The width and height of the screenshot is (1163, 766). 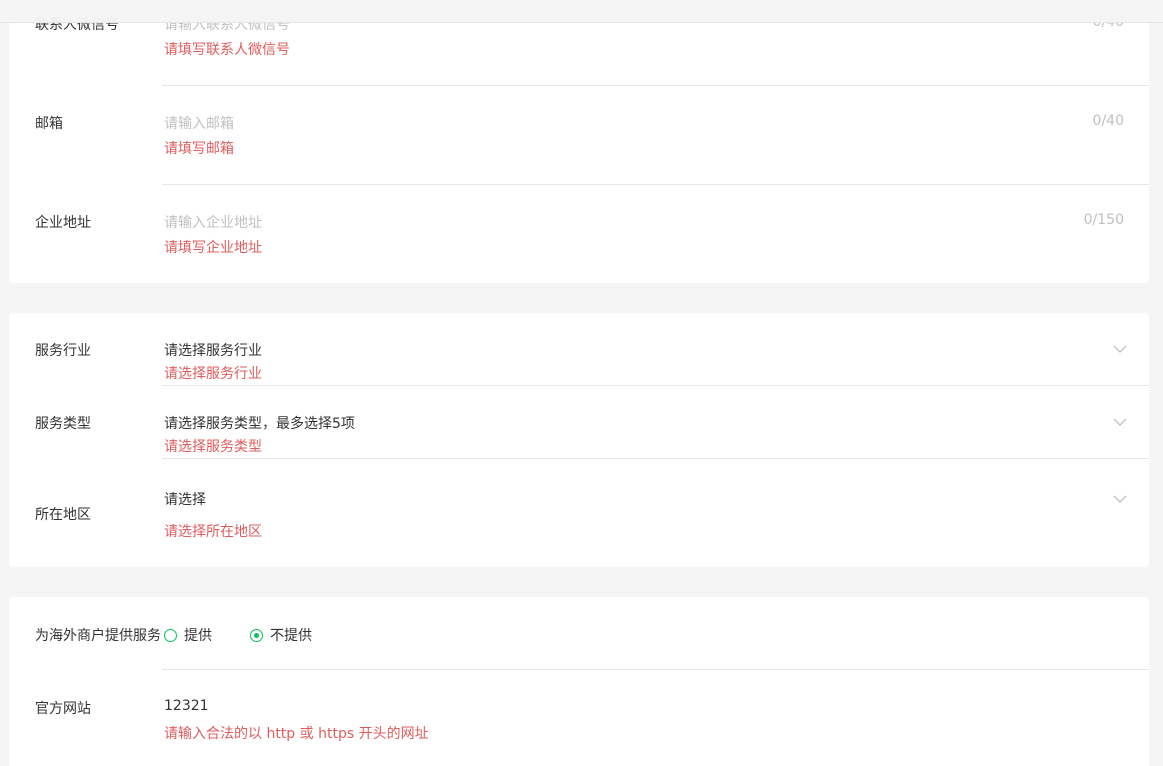 What do you see at coordinates (259, 424) in the screenshot?
I see `service-type-value: 请选择服务类型，最多选择5项` at bounding box center [259, 424].